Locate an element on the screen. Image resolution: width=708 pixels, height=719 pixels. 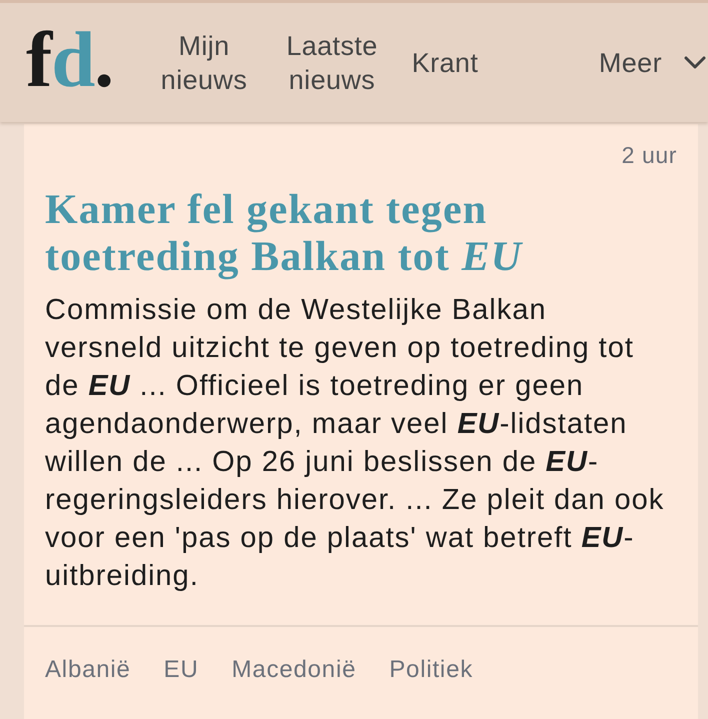
tag-link: EU is located at coordinates (181, 670).